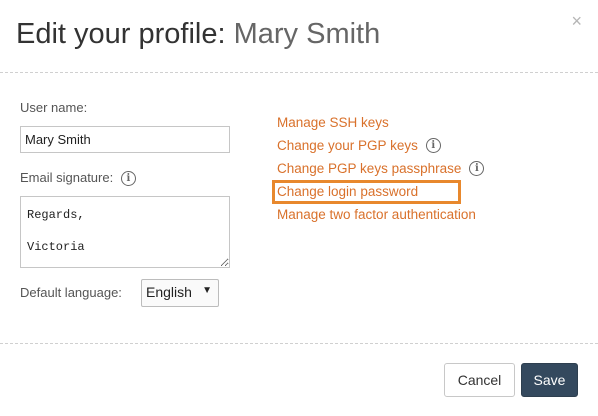 This screenshot has height=416, width=598. Describe the element at coordinates (121, 34) in the screenshot. I see `title-prefix: Edit your profile:` at that location.